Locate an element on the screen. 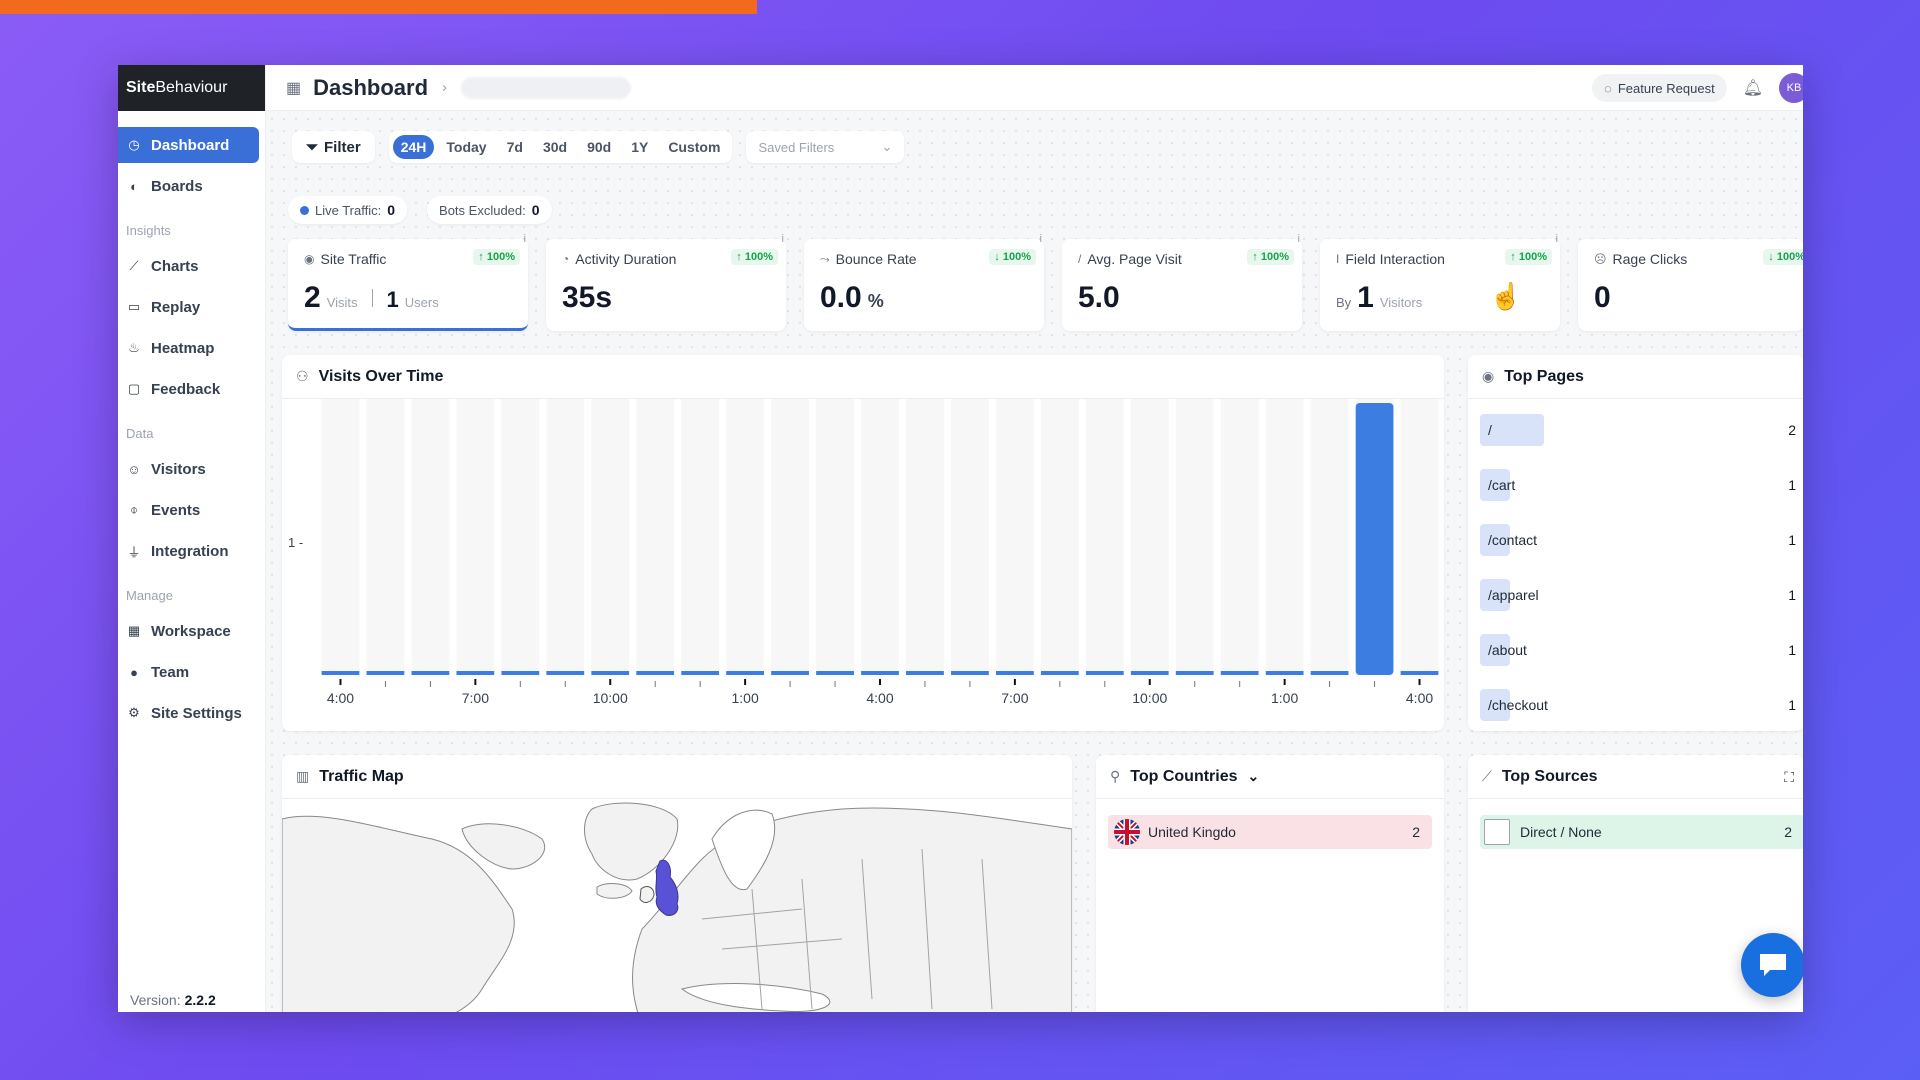 Image resolution: width=1920 pixels, height=1080 pixels. range-today: Today is located at coordinates (466, 147).